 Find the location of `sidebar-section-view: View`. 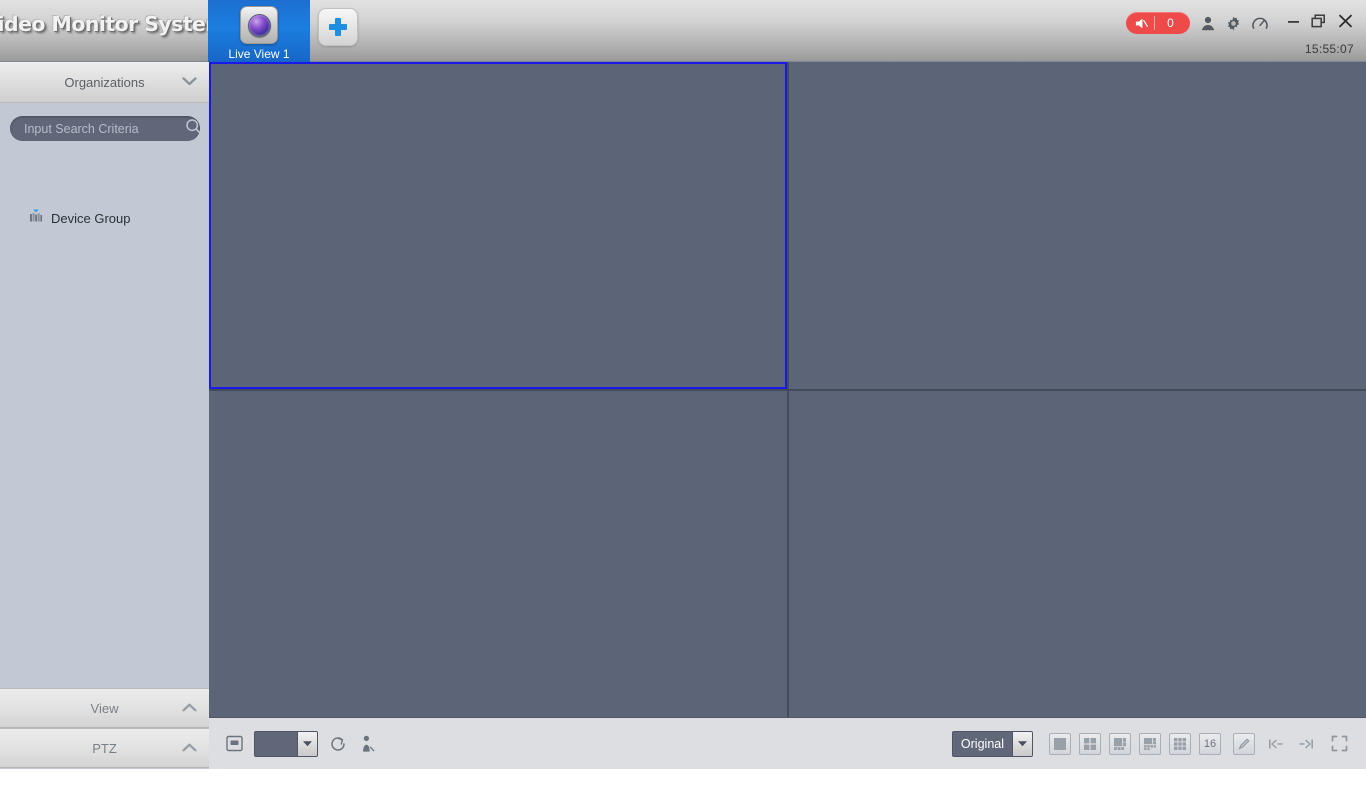

sidebar-section-view: View is located at coordinates (104, 708).